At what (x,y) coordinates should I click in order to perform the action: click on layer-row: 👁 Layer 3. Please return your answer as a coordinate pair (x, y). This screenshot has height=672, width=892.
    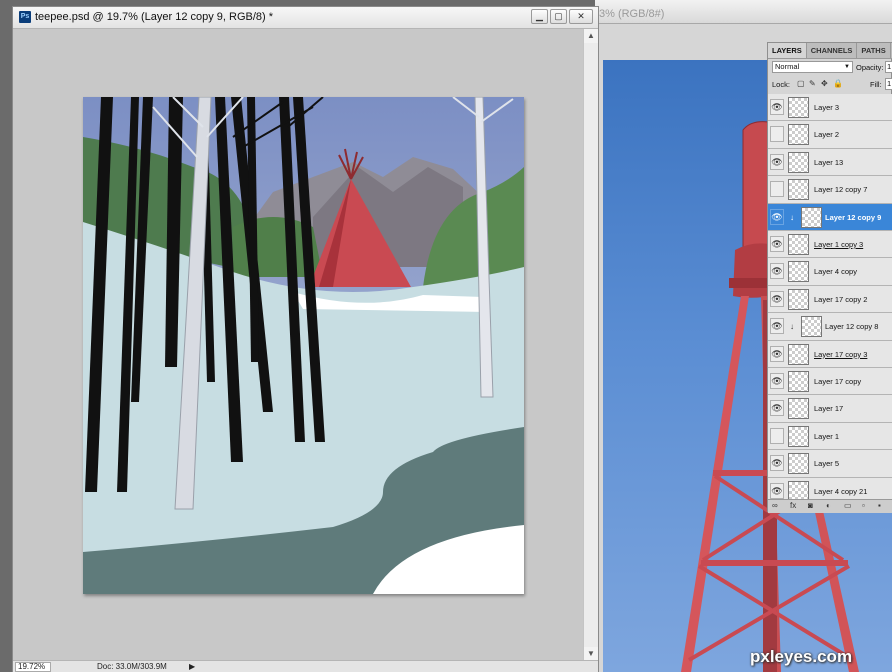
    Looking at the image, I should click on (830, 108).